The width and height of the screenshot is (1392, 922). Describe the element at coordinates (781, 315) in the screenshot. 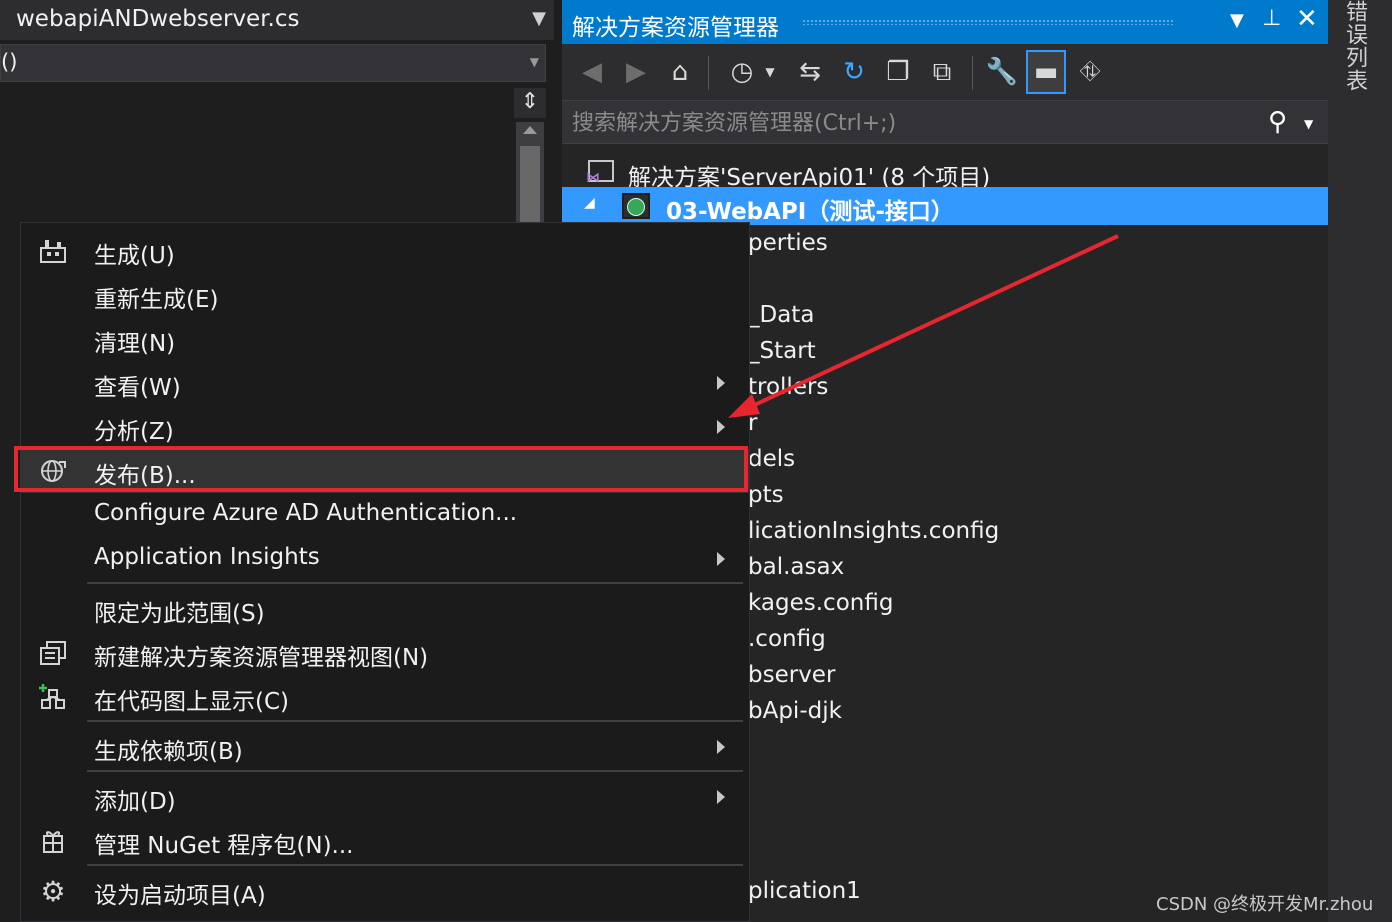

I see `tree-item: _Data` at that location.